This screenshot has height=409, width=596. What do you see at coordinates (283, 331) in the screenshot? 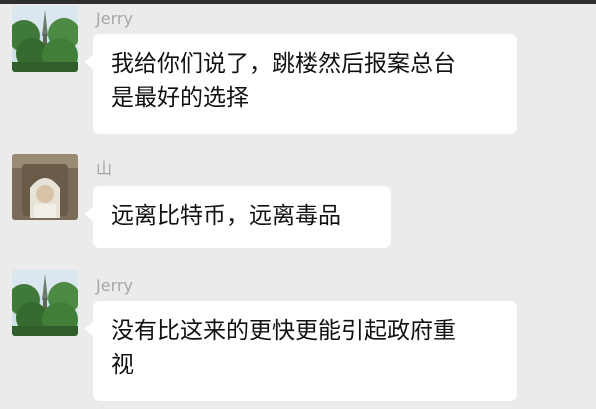
I see `message-text-line: 没有比这来的更快更能引起政府重` at bounding box center [283, 331].